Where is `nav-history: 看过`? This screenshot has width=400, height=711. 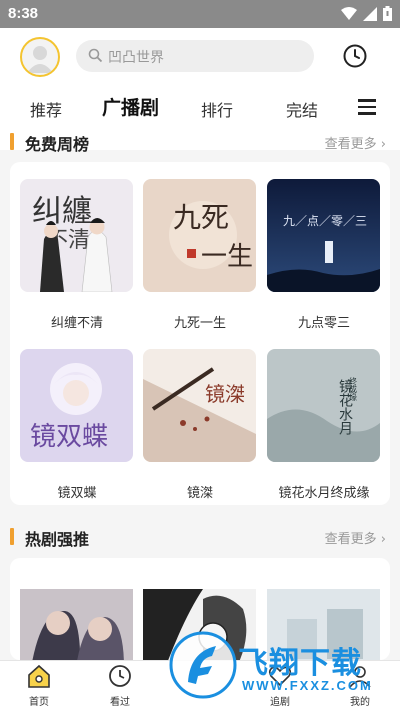 nav-history: 看过 is located at coordinates (120, 685).